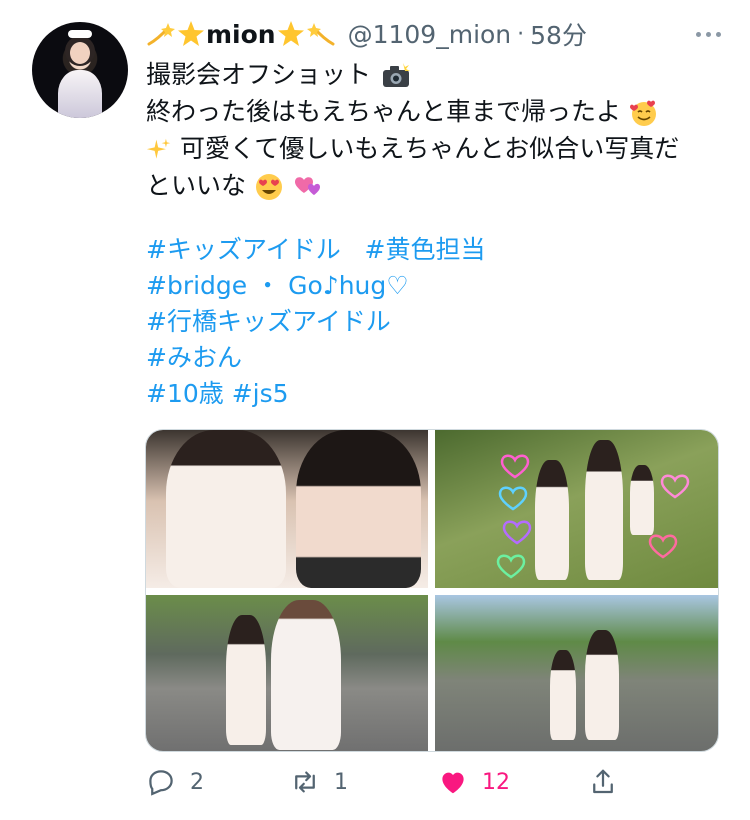  I want to click on retweet-button: 1, so click(319, 782).